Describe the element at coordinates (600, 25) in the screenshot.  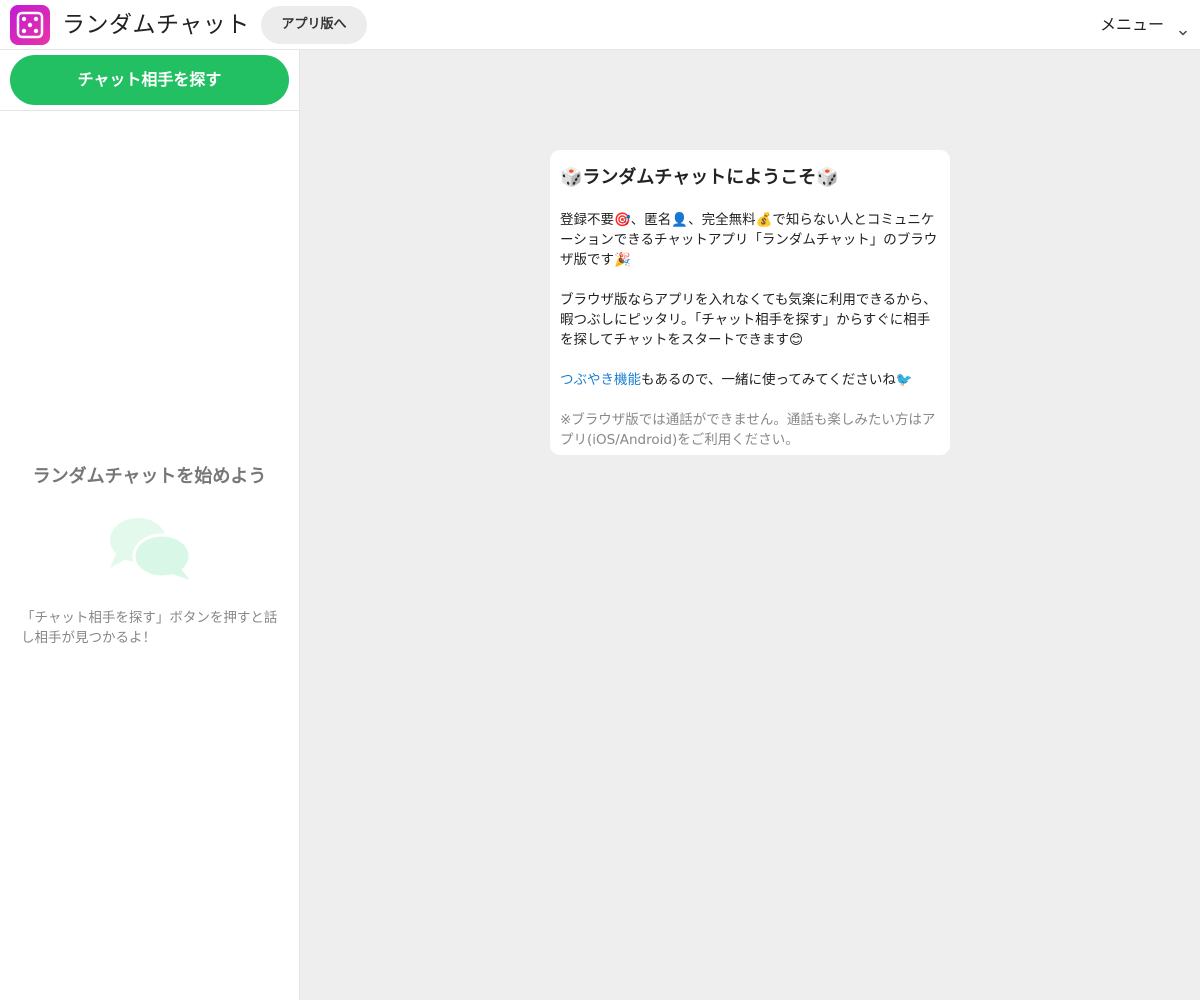
I see `app-header: ランダムチャット アプリ版へ メニュー` at that location.